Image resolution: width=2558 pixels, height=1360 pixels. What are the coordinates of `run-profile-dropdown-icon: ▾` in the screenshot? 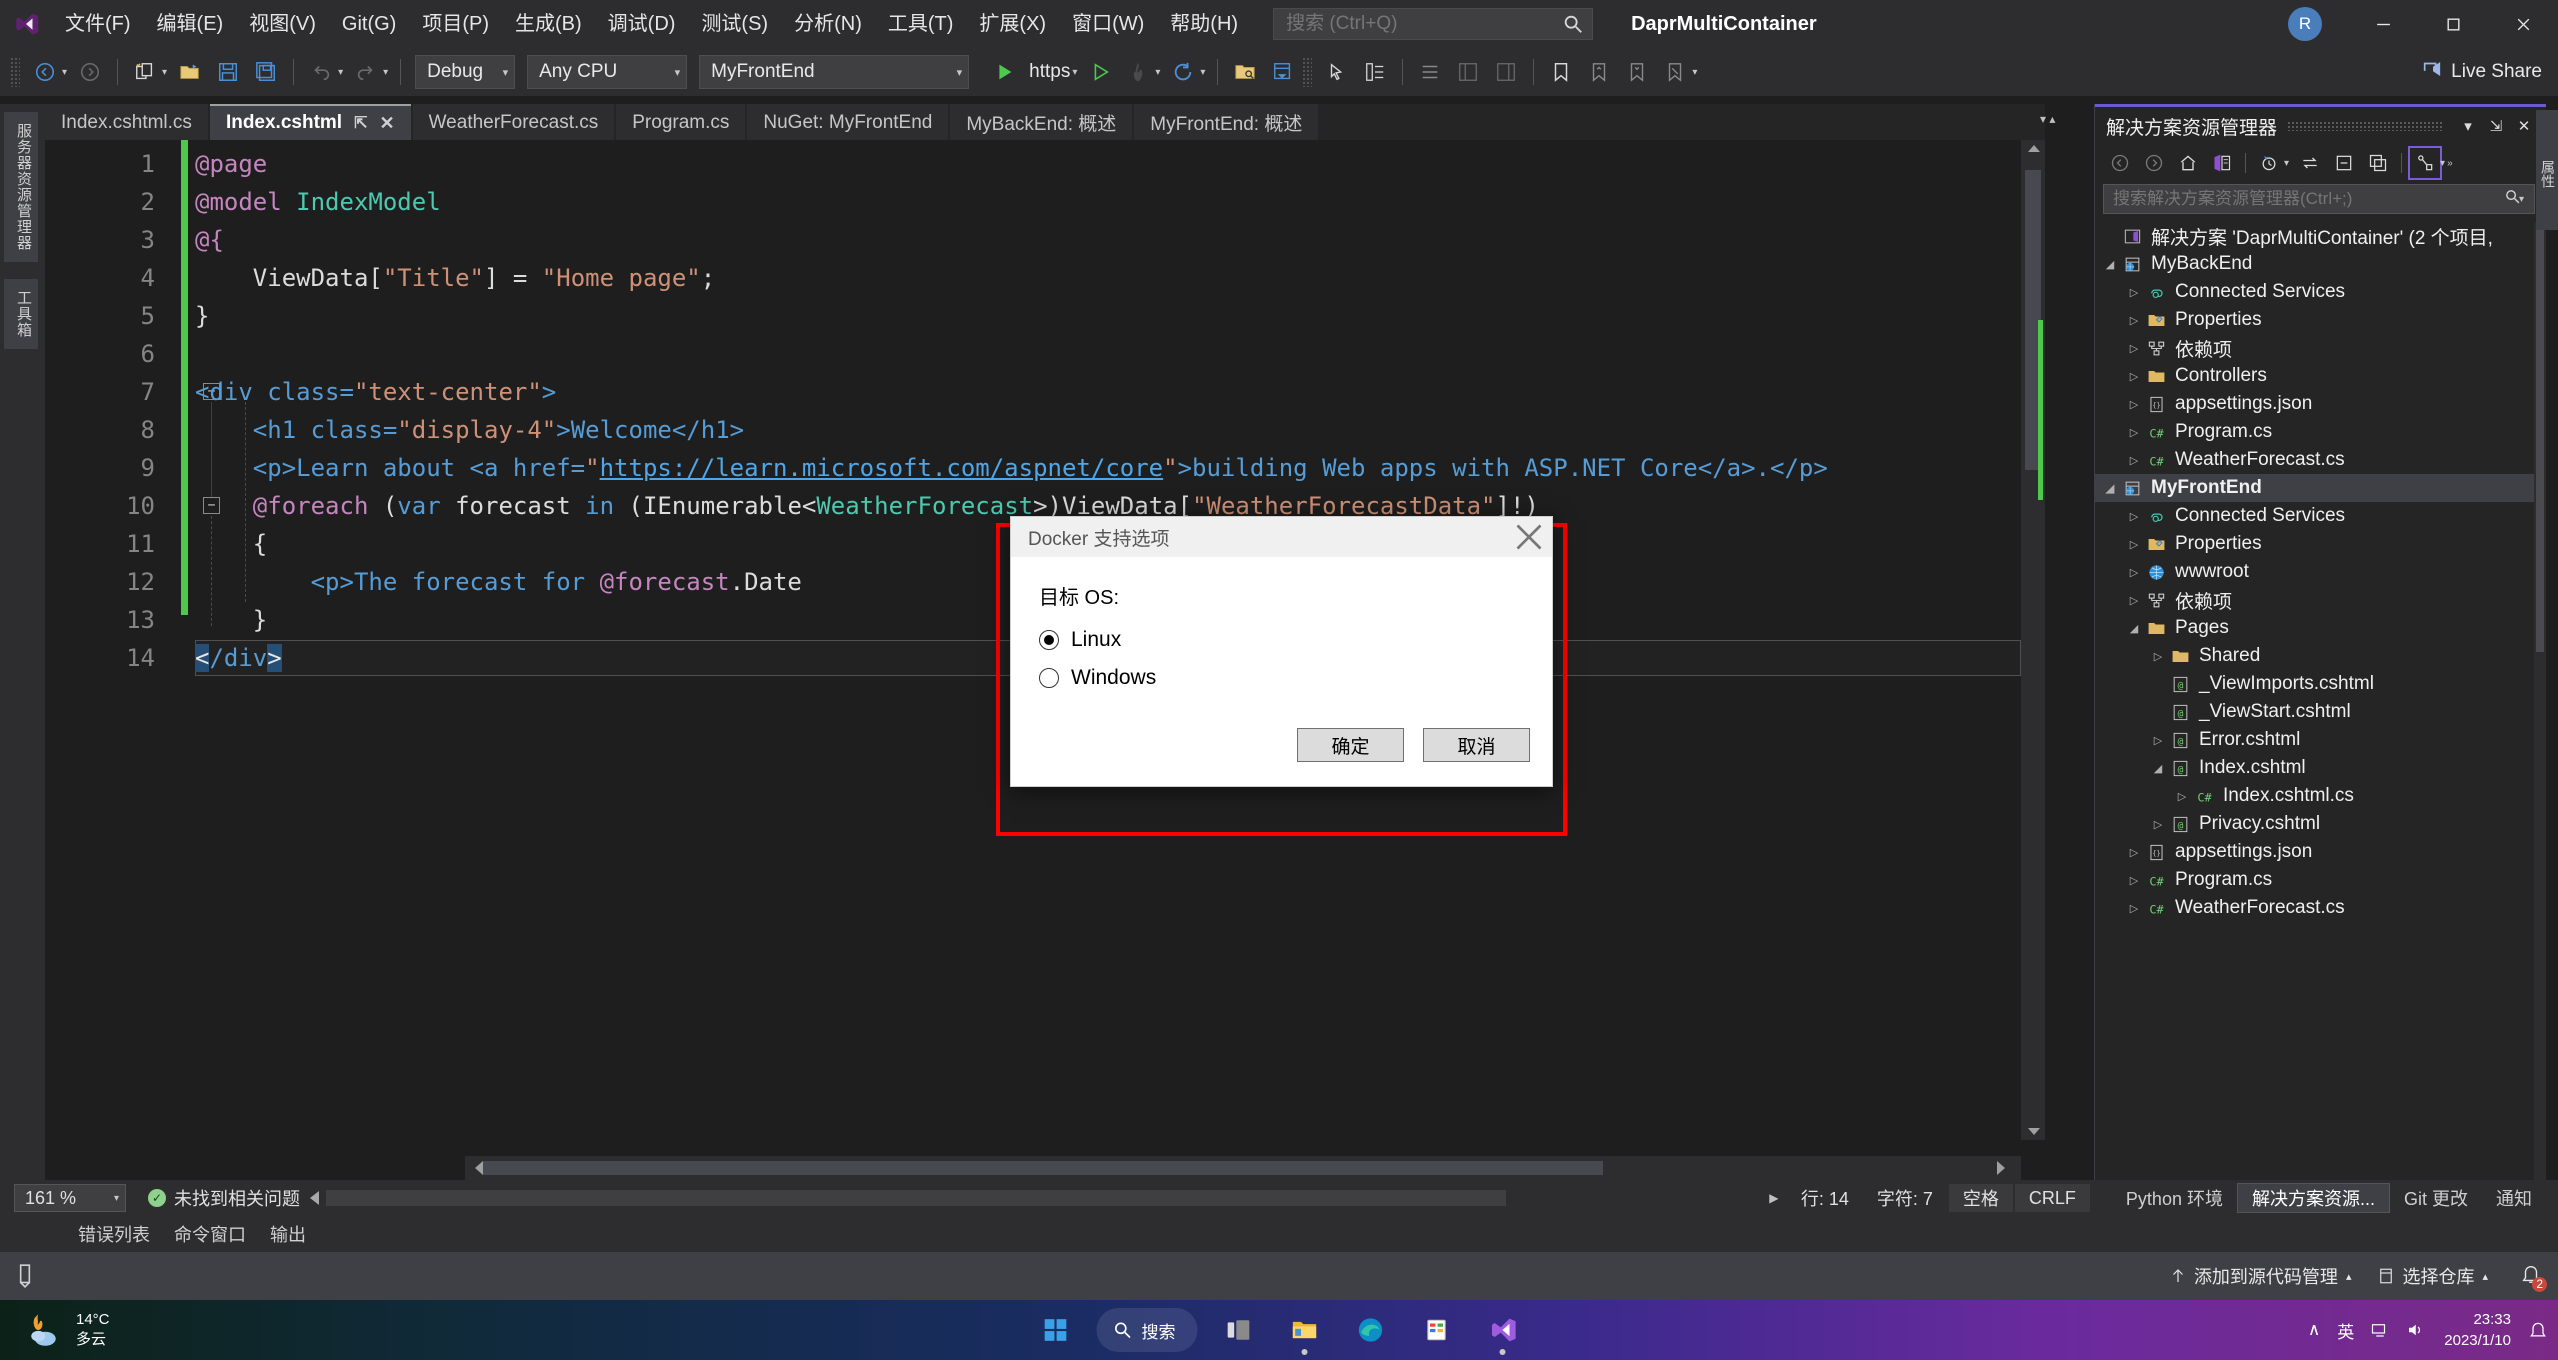 It's located at (1074, 72).